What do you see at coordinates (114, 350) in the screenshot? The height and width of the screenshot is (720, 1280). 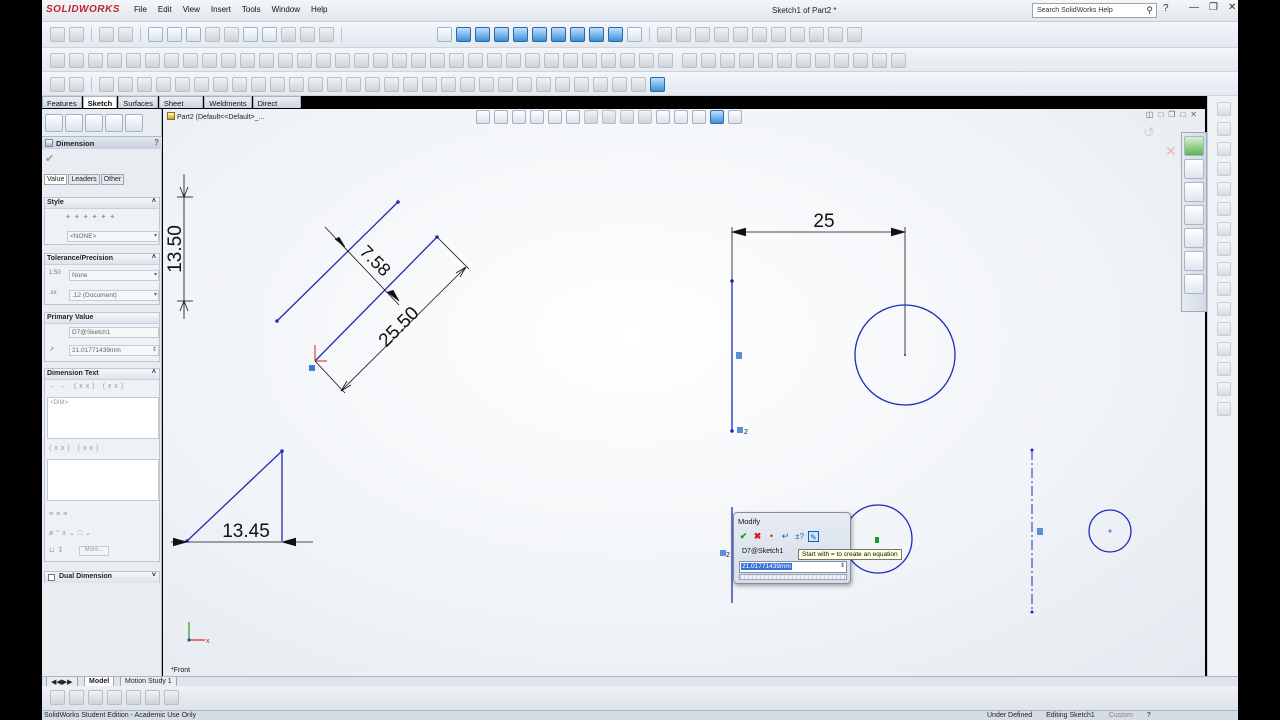 I see `dimension-value-field: 21.01771439mm ⇕` at bounding box center [114, 350].